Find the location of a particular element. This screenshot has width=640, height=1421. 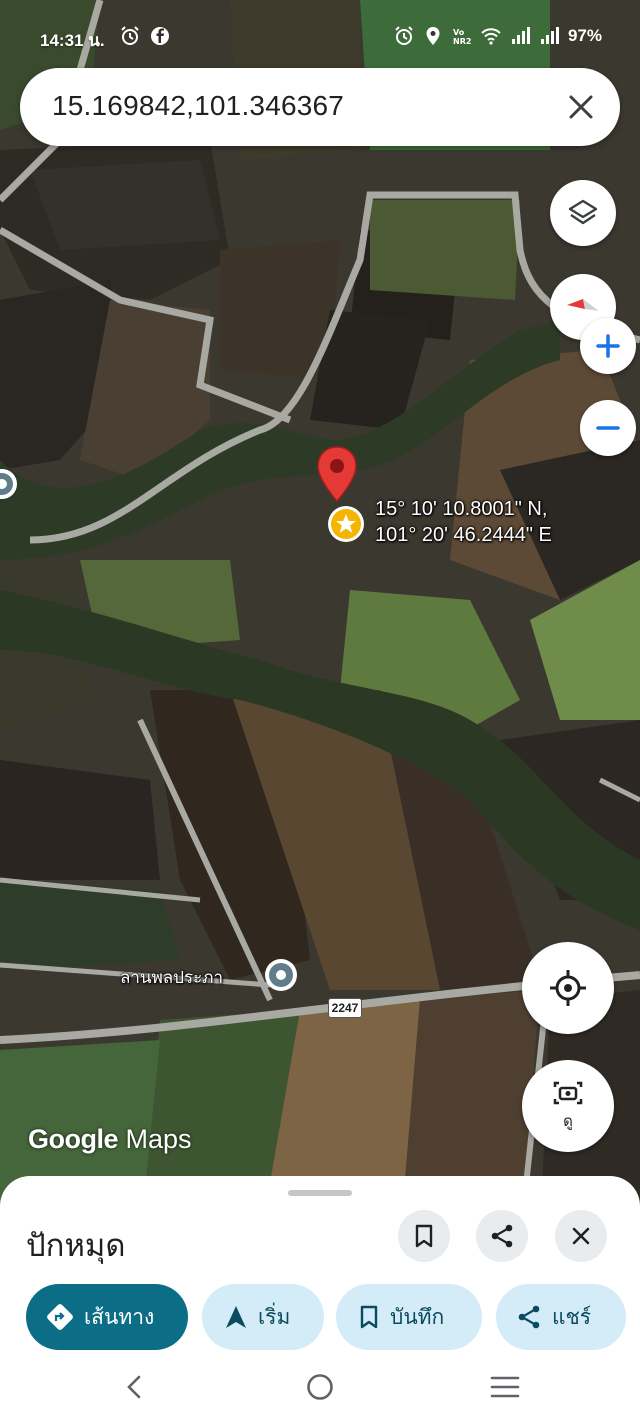

coordinates-longitude: 101° 20' 46.2444" E is located at coordinates (463, 535).